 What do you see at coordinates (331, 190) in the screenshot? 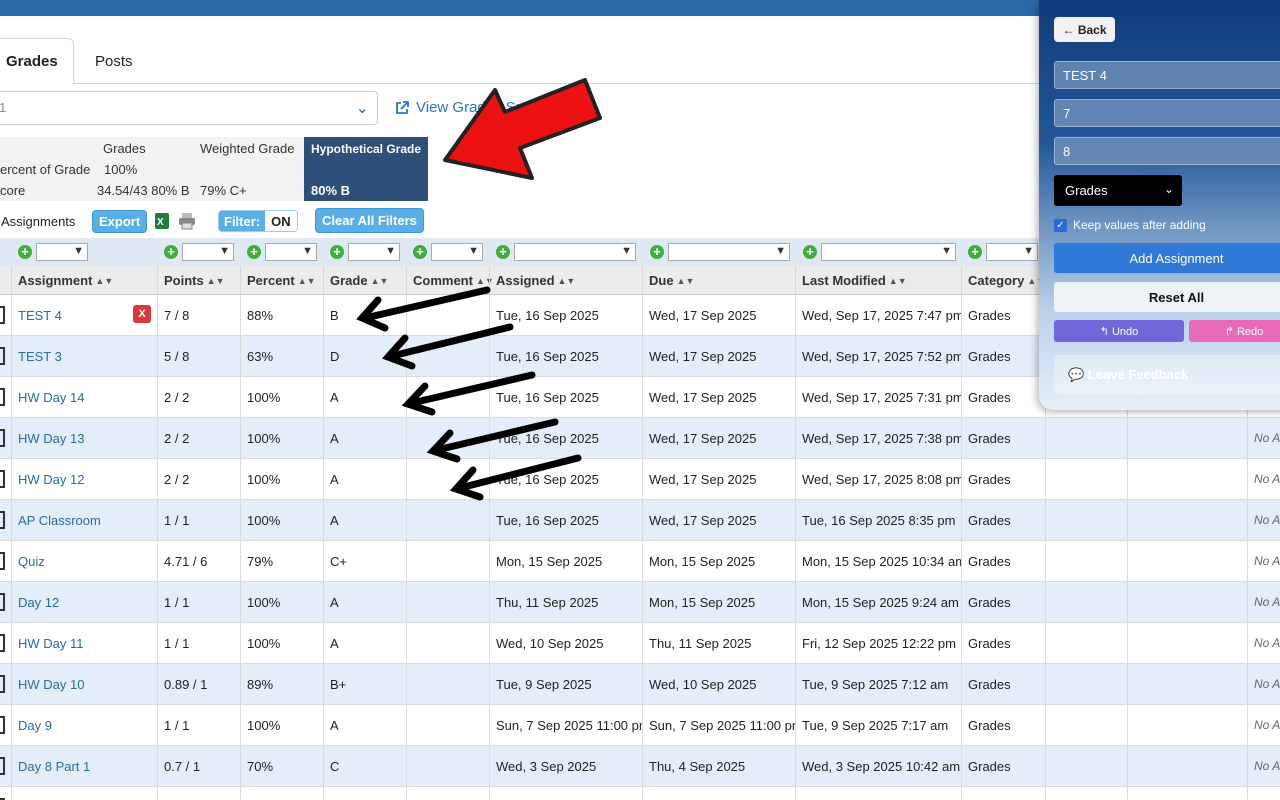
I see `hypothetical-grade-value: 80% B` at bounding box center [331, 190].